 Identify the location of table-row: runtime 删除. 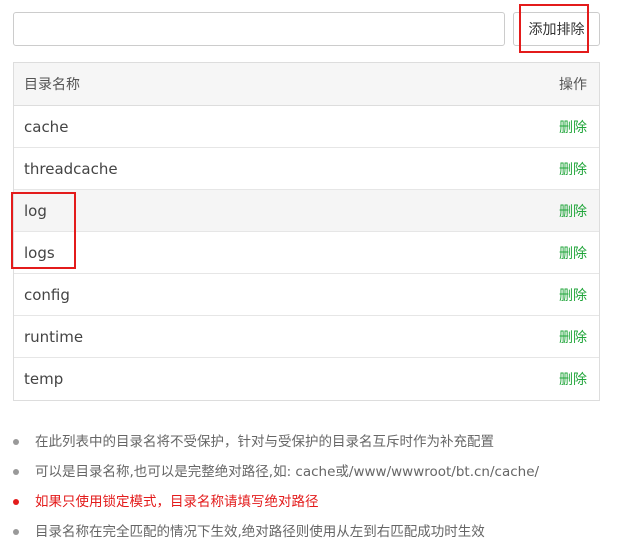
(306, 337).